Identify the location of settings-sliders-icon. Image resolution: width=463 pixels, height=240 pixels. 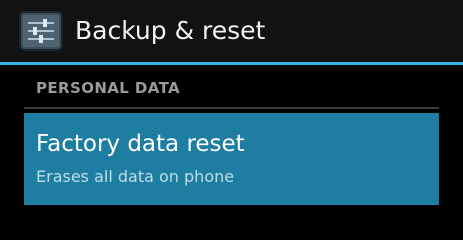
(41, 31).